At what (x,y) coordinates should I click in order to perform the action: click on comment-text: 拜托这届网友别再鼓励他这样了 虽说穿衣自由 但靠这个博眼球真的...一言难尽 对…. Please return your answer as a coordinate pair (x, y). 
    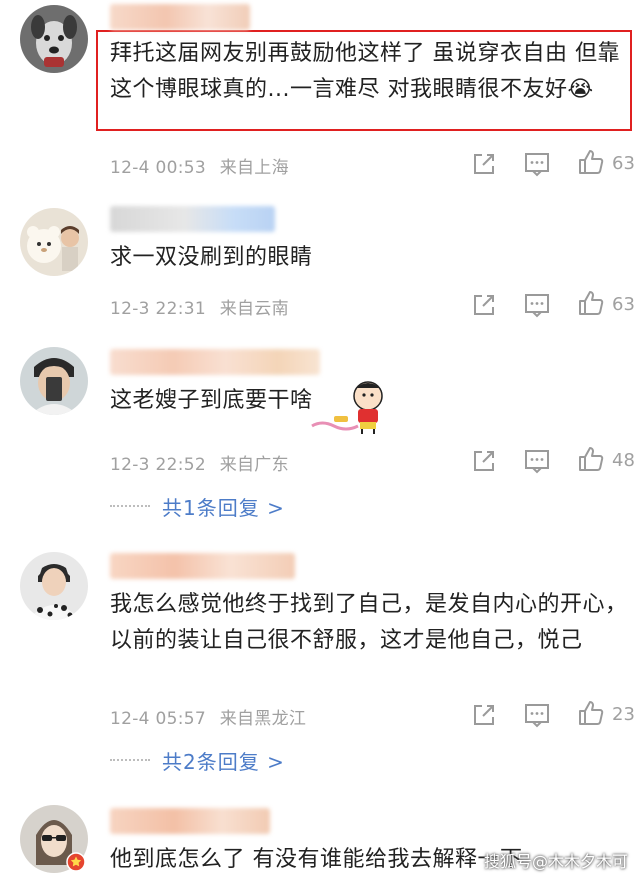
    Looking at the image, I should click on (365, 71).